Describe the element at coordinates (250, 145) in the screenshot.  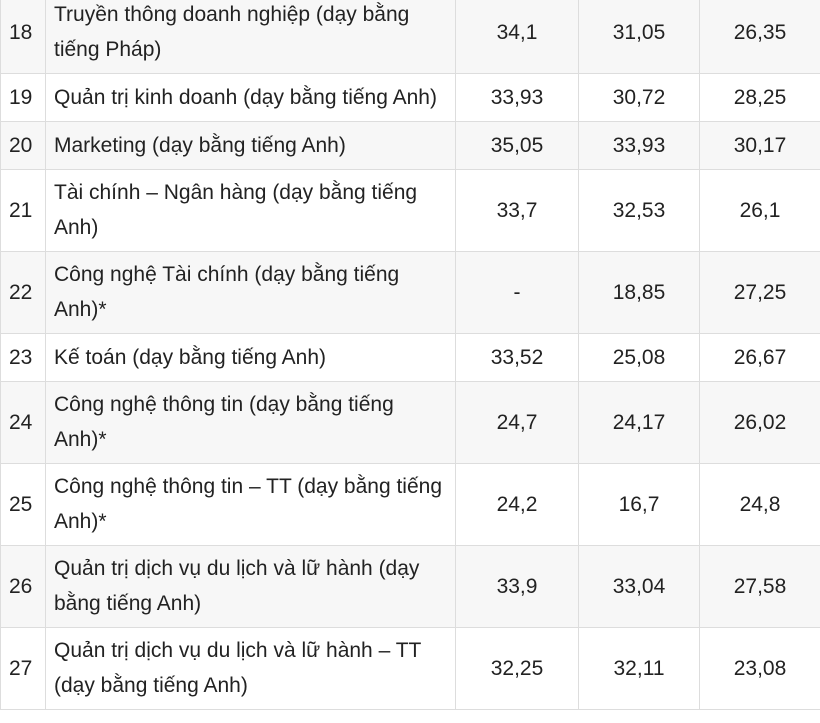
I see `program-name: Marketing (dạy bằng tiếng Anh)` at that location.